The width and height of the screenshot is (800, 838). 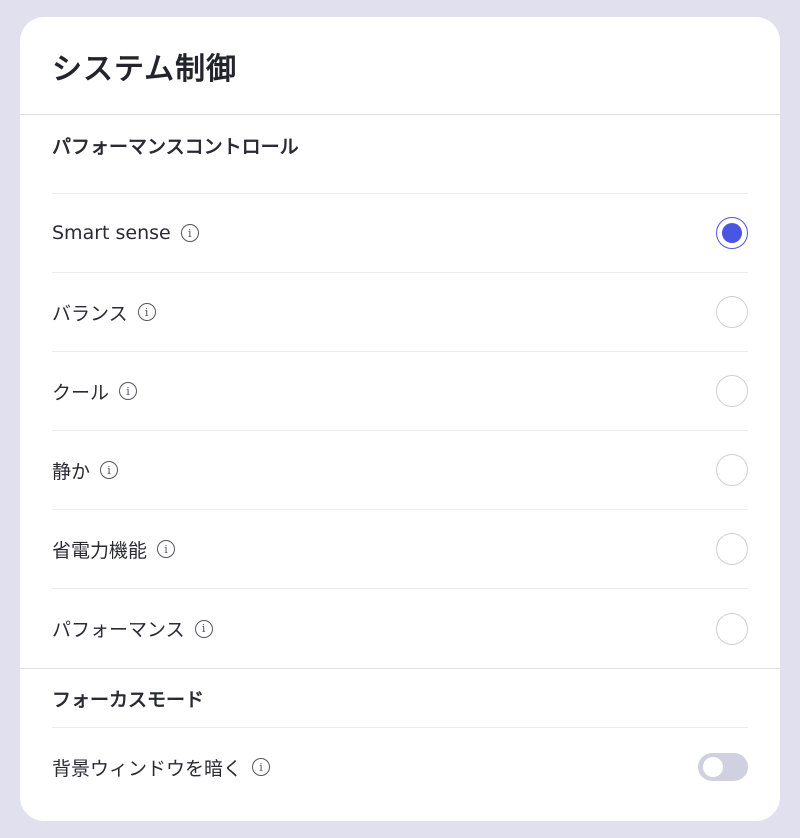 What do you see at coordinates (400, 233) in the screenshot?
I see `option-row-smart-sense: Smart sense i` at bounding box center [400, 233].